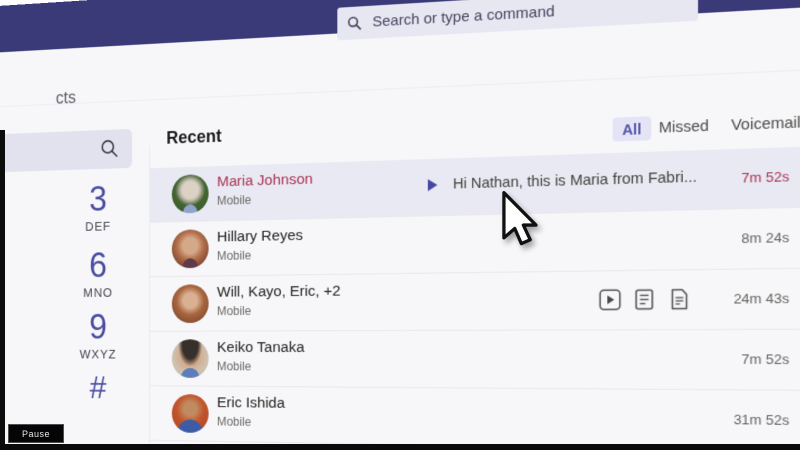 This screenshot has height=450, width=800. I want to click on dialpad-key-pound: #, so click(98, 388).